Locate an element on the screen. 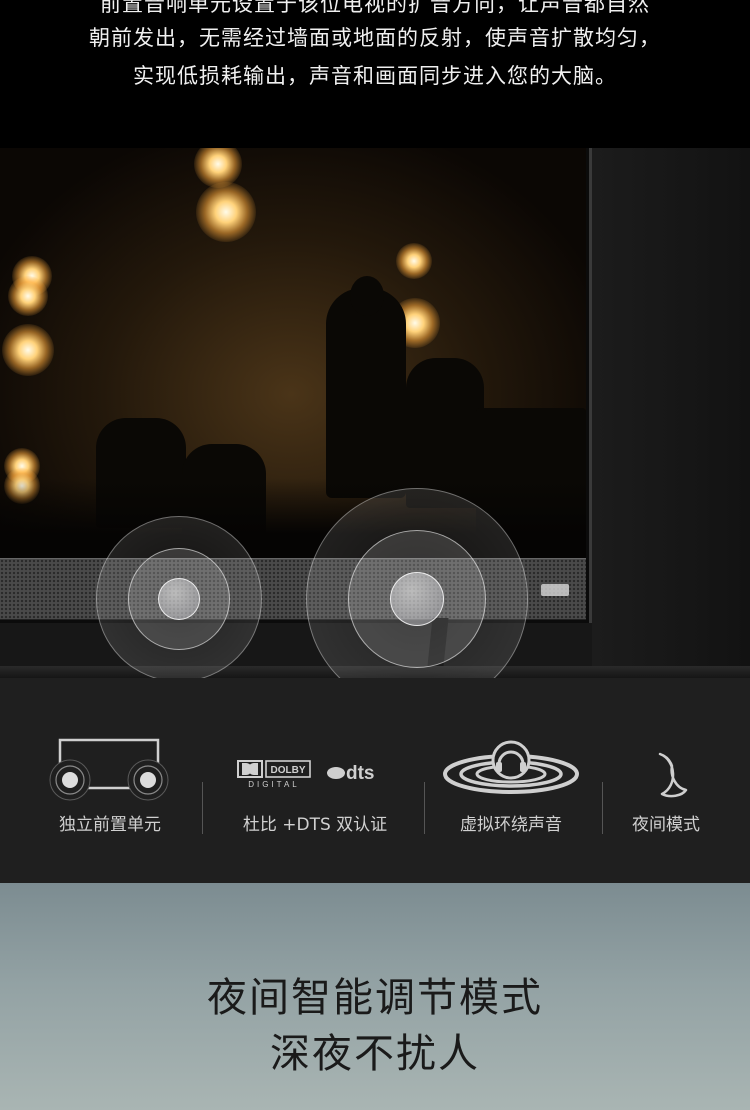  feature-label: 独立前置单元 is located at coordinates (110, 825).